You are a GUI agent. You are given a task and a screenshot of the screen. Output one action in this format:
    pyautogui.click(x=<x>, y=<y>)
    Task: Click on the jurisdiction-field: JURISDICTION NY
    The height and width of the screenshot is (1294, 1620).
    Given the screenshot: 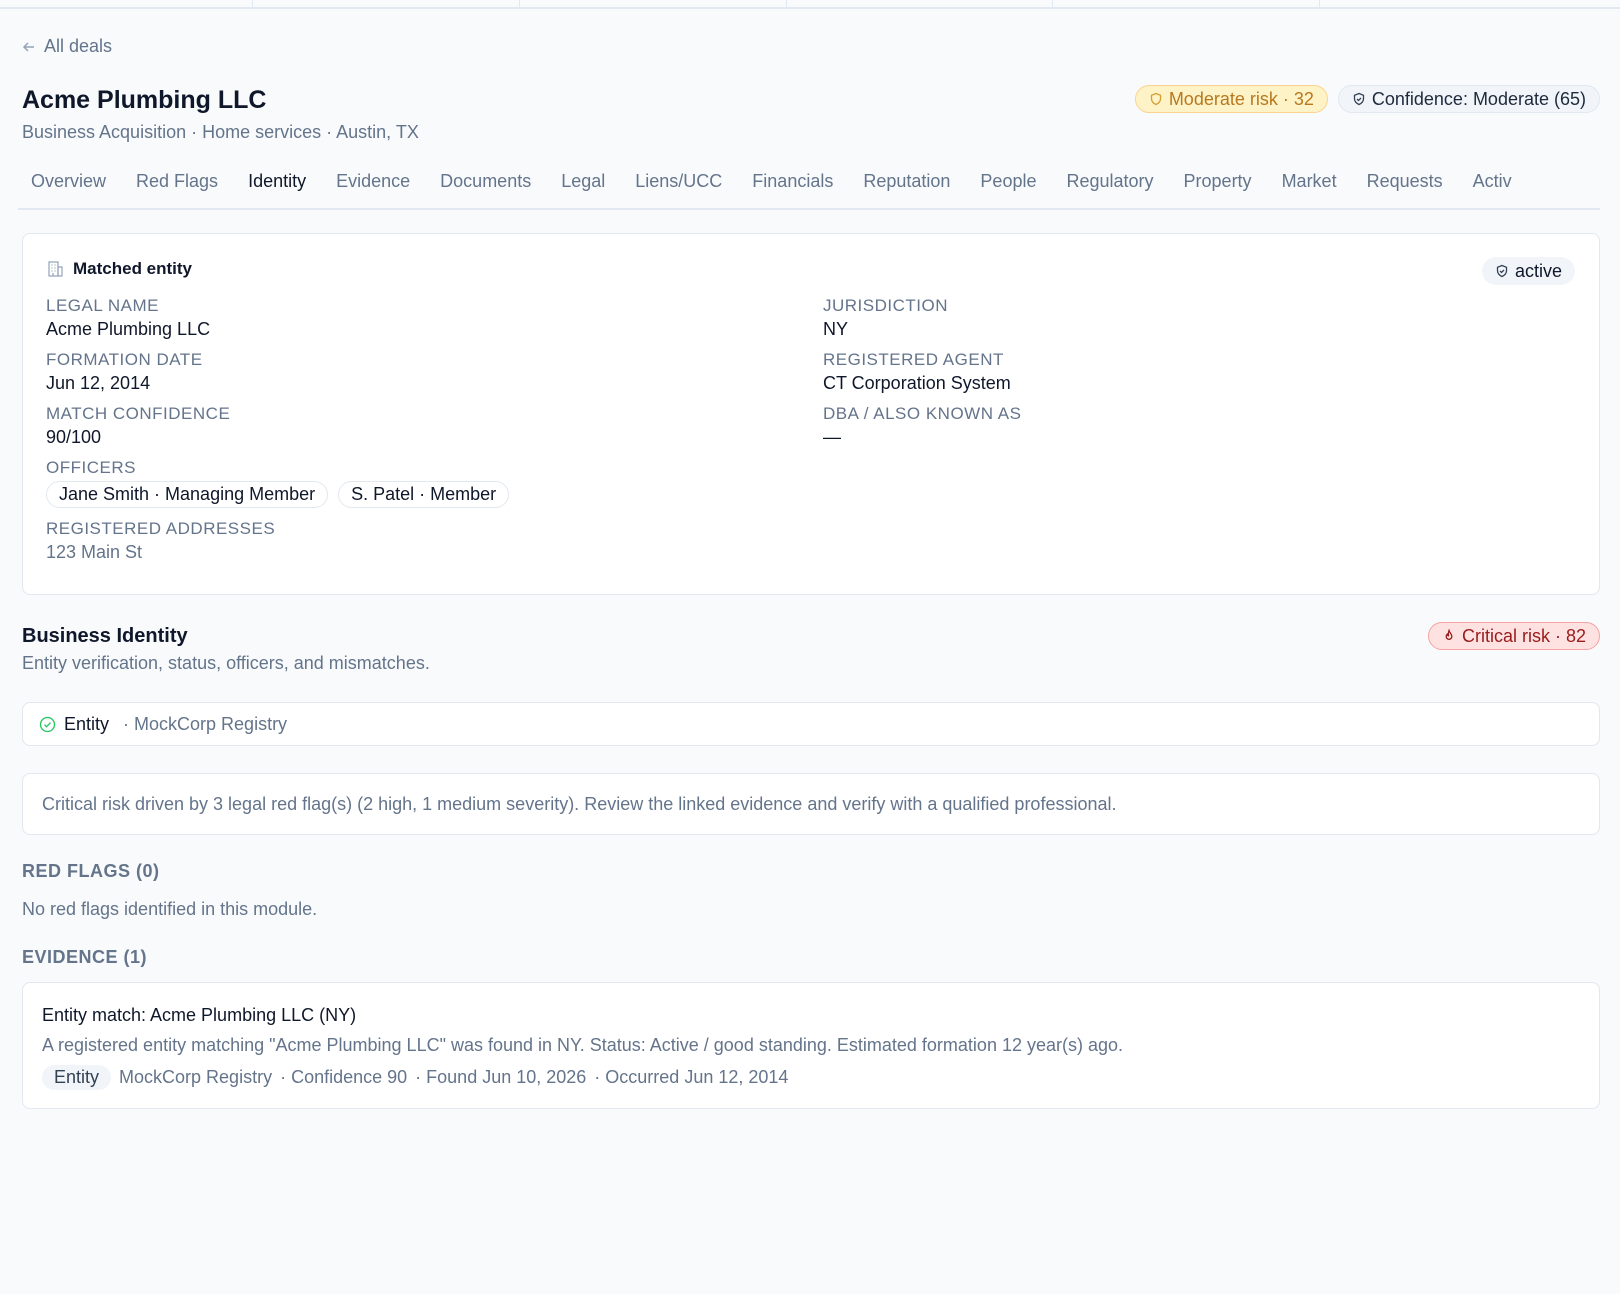 What is the action you would take?
    pyautogui.click(x=885, y=318)
    